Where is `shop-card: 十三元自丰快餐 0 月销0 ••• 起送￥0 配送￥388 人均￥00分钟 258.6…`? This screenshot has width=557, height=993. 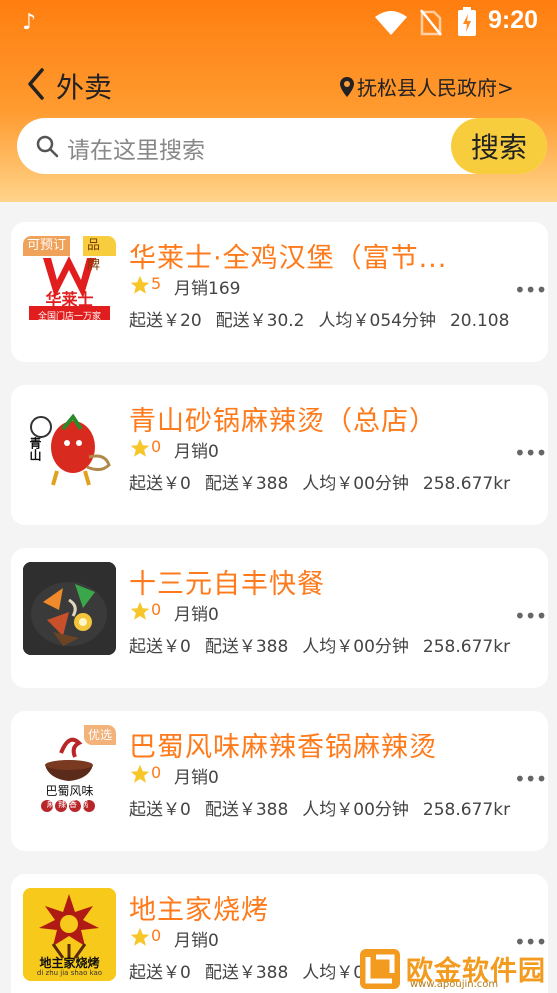
shop-card: 十三元自丰快餐 0 月销0 ••• 起送￥0 配送￥388 人均￥00分钟 258.6… is located at coordinates (279, 618).